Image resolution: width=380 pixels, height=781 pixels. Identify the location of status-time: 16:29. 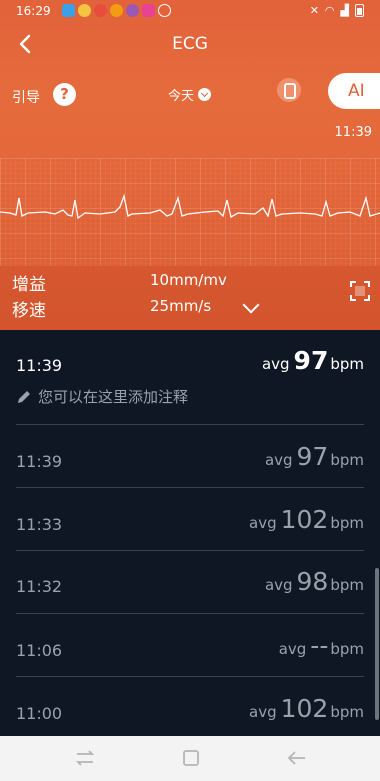
(33, 11).